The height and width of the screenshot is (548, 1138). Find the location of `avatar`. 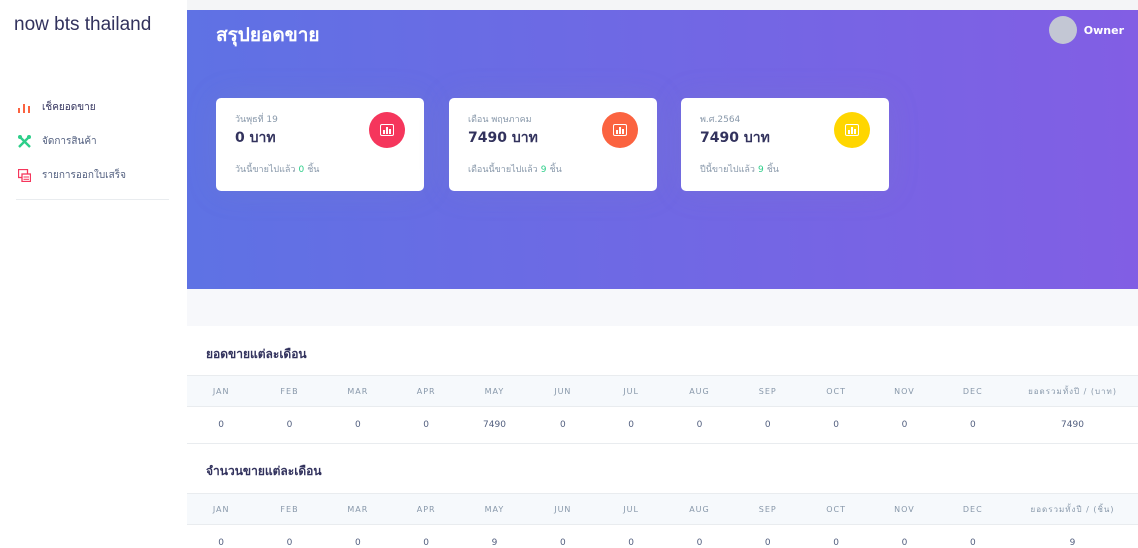

avatar is located at coordinates (1062, 30).